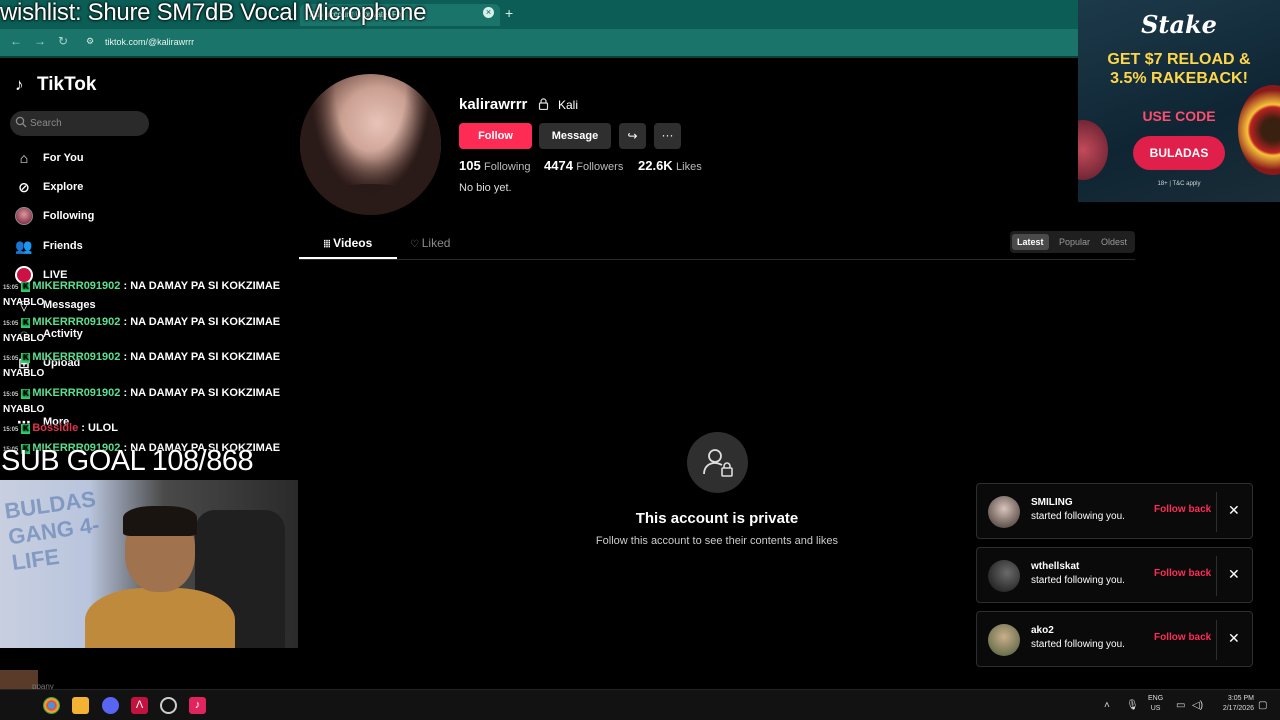  I want to click on sidebar-item-explore: ⊘ Explore, so click(49, 187).